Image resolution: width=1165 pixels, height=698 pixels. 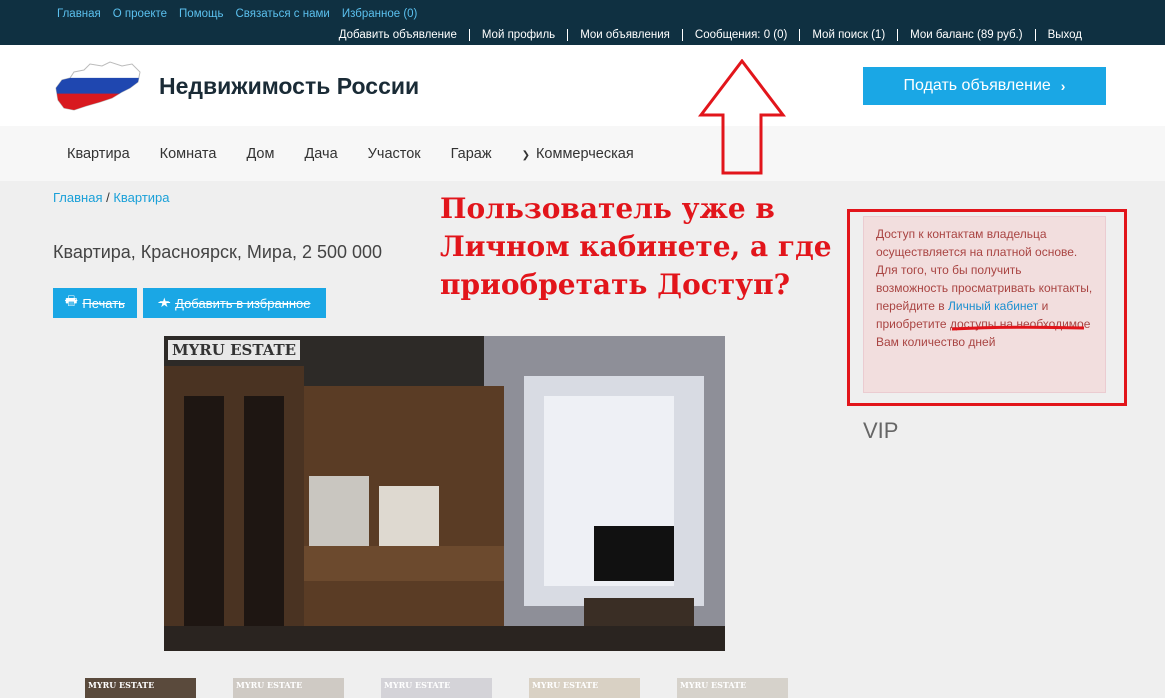 I want to click on print-button: 🖶 Печать, so click(x=95, y=303).